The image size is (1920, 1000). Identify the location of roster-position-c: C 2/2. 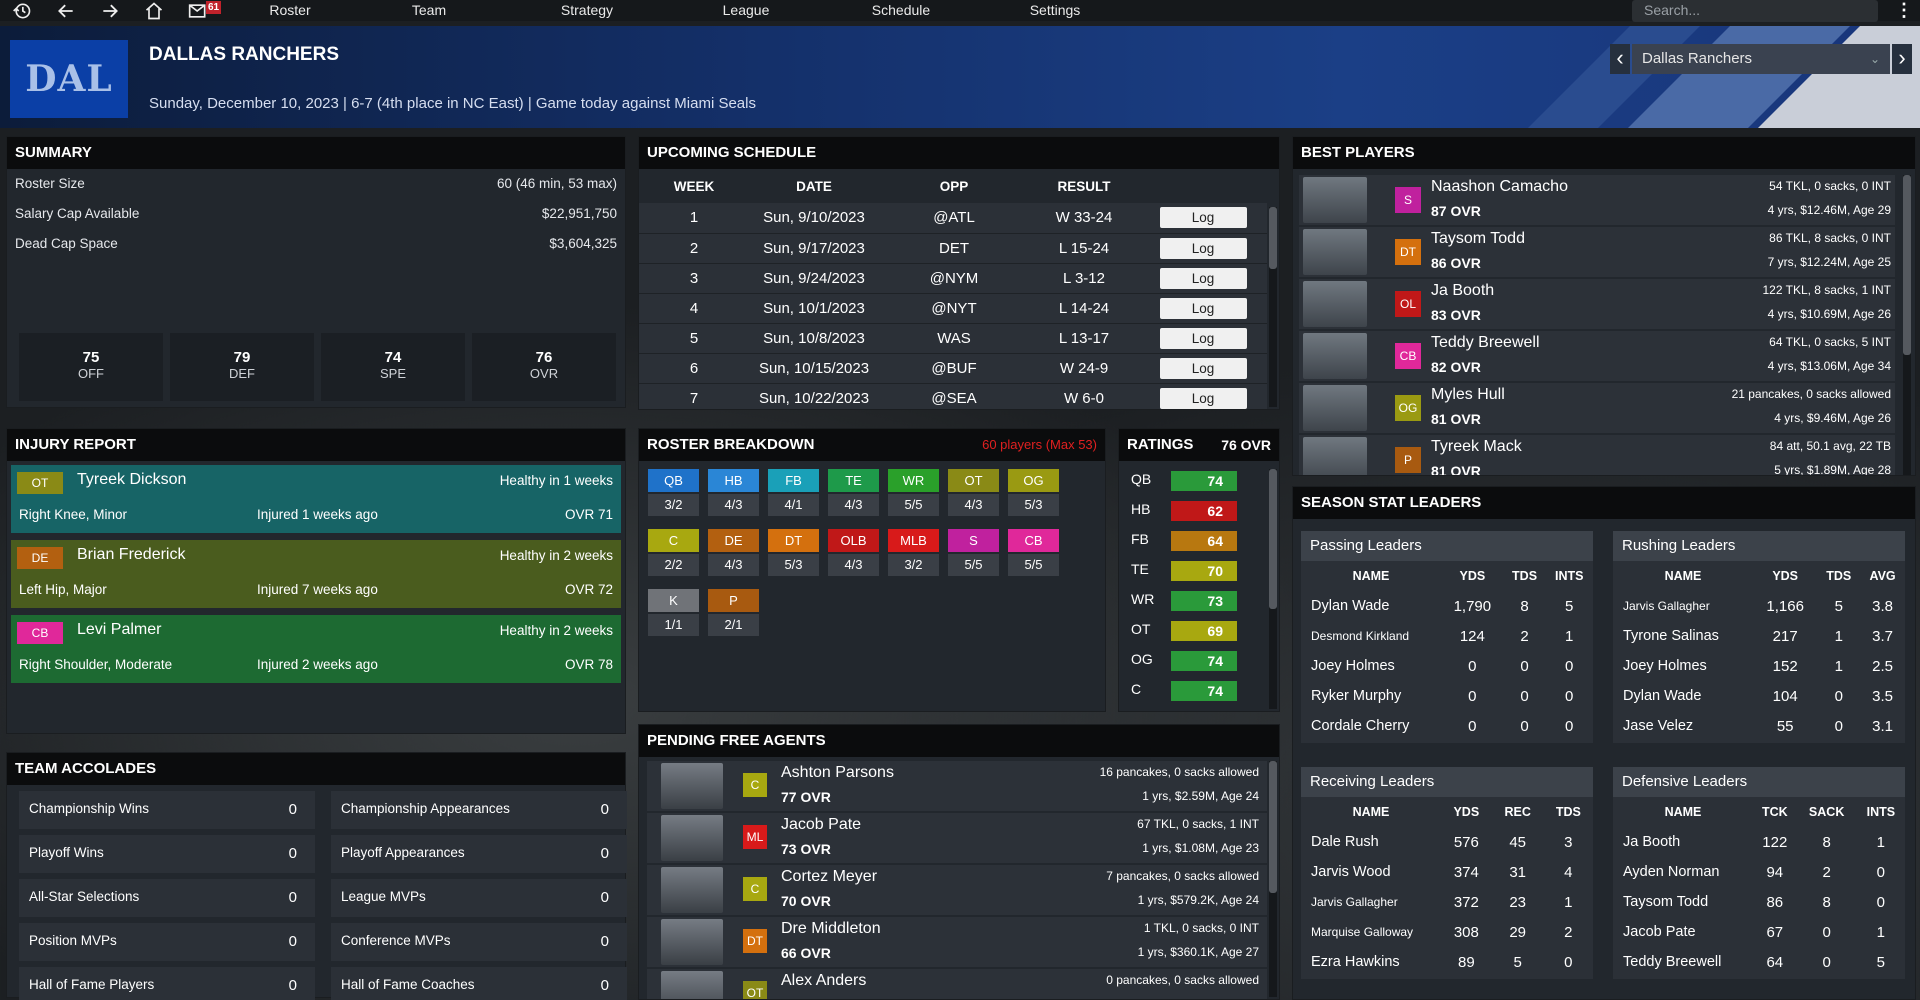
(673, 552).